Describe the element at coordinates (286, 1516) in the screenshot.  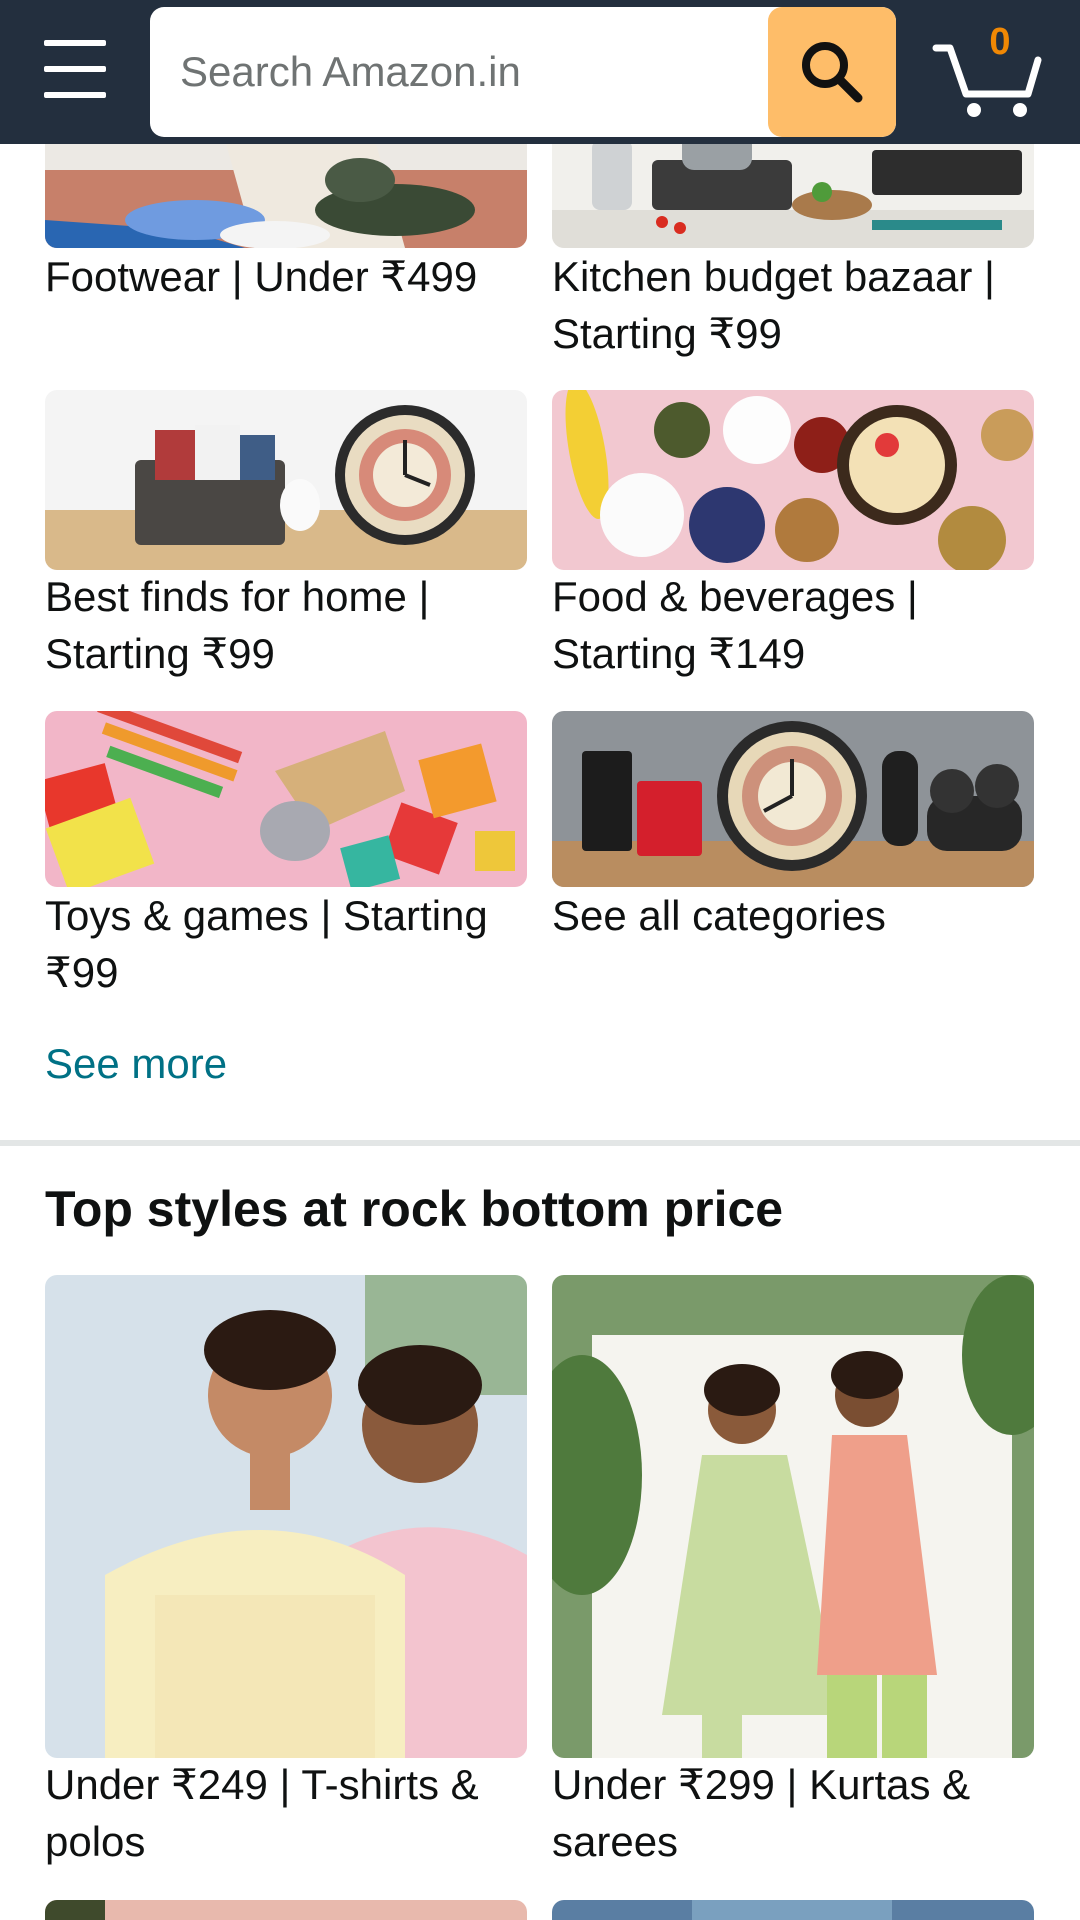
I see `tshirts-image` at that location.